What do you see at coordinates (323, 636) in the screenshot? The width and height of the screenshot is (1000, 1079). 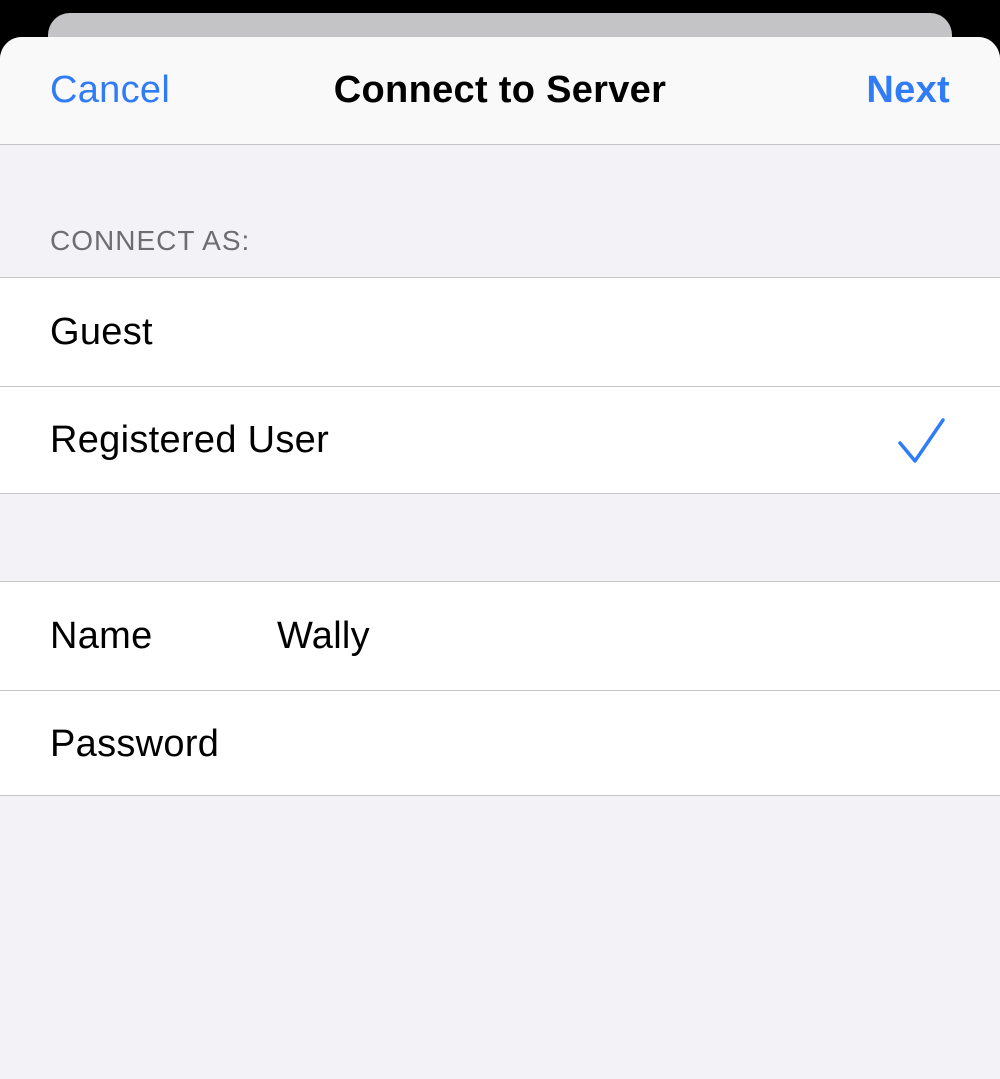 I see `name-field: Wally` at bounding box center [323, 636].